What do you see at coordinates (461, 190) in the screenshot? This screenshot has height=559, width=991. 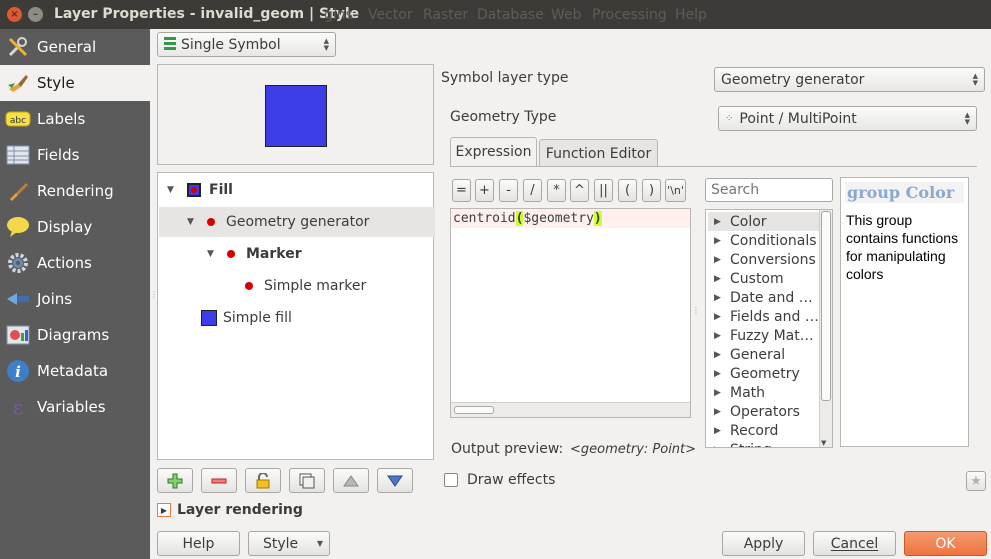 I see `operator-equals-button: =` at bounding box center [461, 190].